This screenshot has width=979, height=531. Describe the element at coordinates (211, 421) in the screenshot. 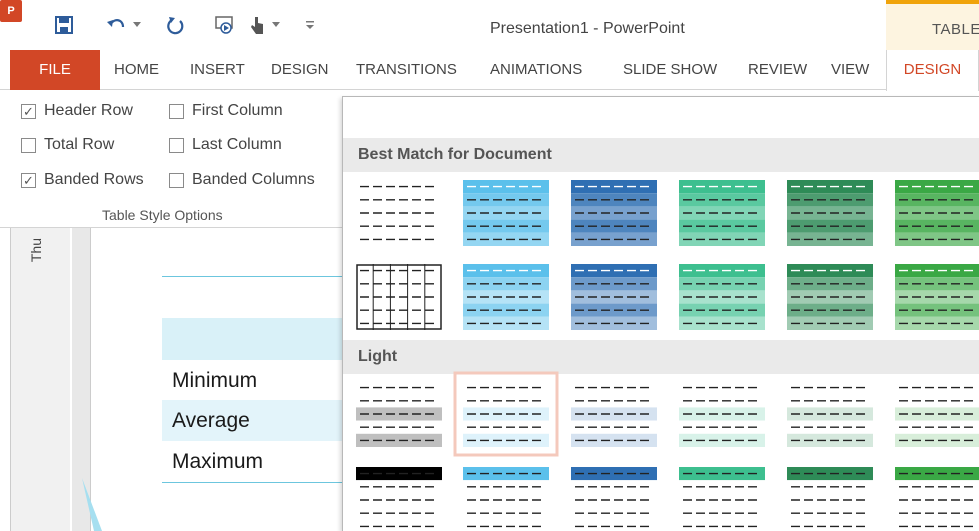

I see `table-cell-average: Average` at that location.